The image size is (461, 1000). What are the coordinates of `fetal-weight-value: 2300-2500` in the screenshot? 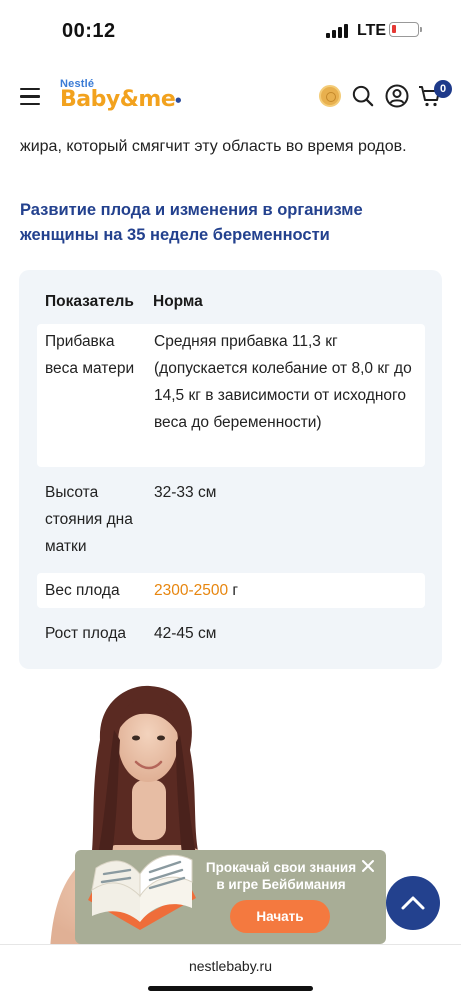 It's located at (191, 590).